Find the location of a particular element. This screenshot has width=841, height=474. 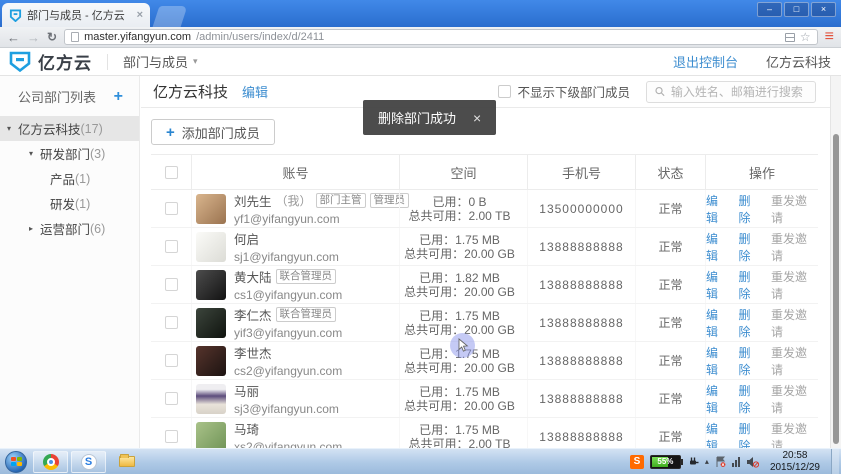

member-email: sj3@yifangyun.com is located at coordinates (286, 409).